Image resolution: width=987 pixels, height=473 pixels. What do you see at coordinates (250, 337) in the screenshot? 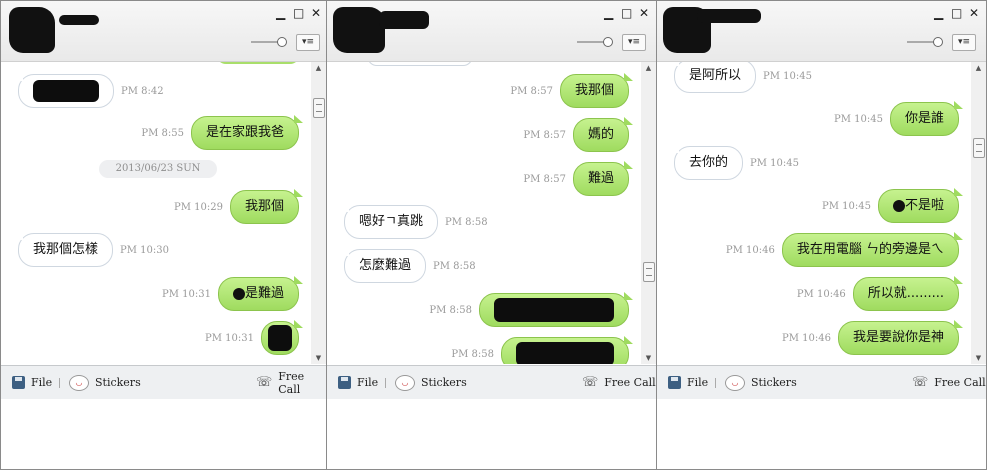
I see `message-row: PM 10:31` at bounding box center [250, 337].